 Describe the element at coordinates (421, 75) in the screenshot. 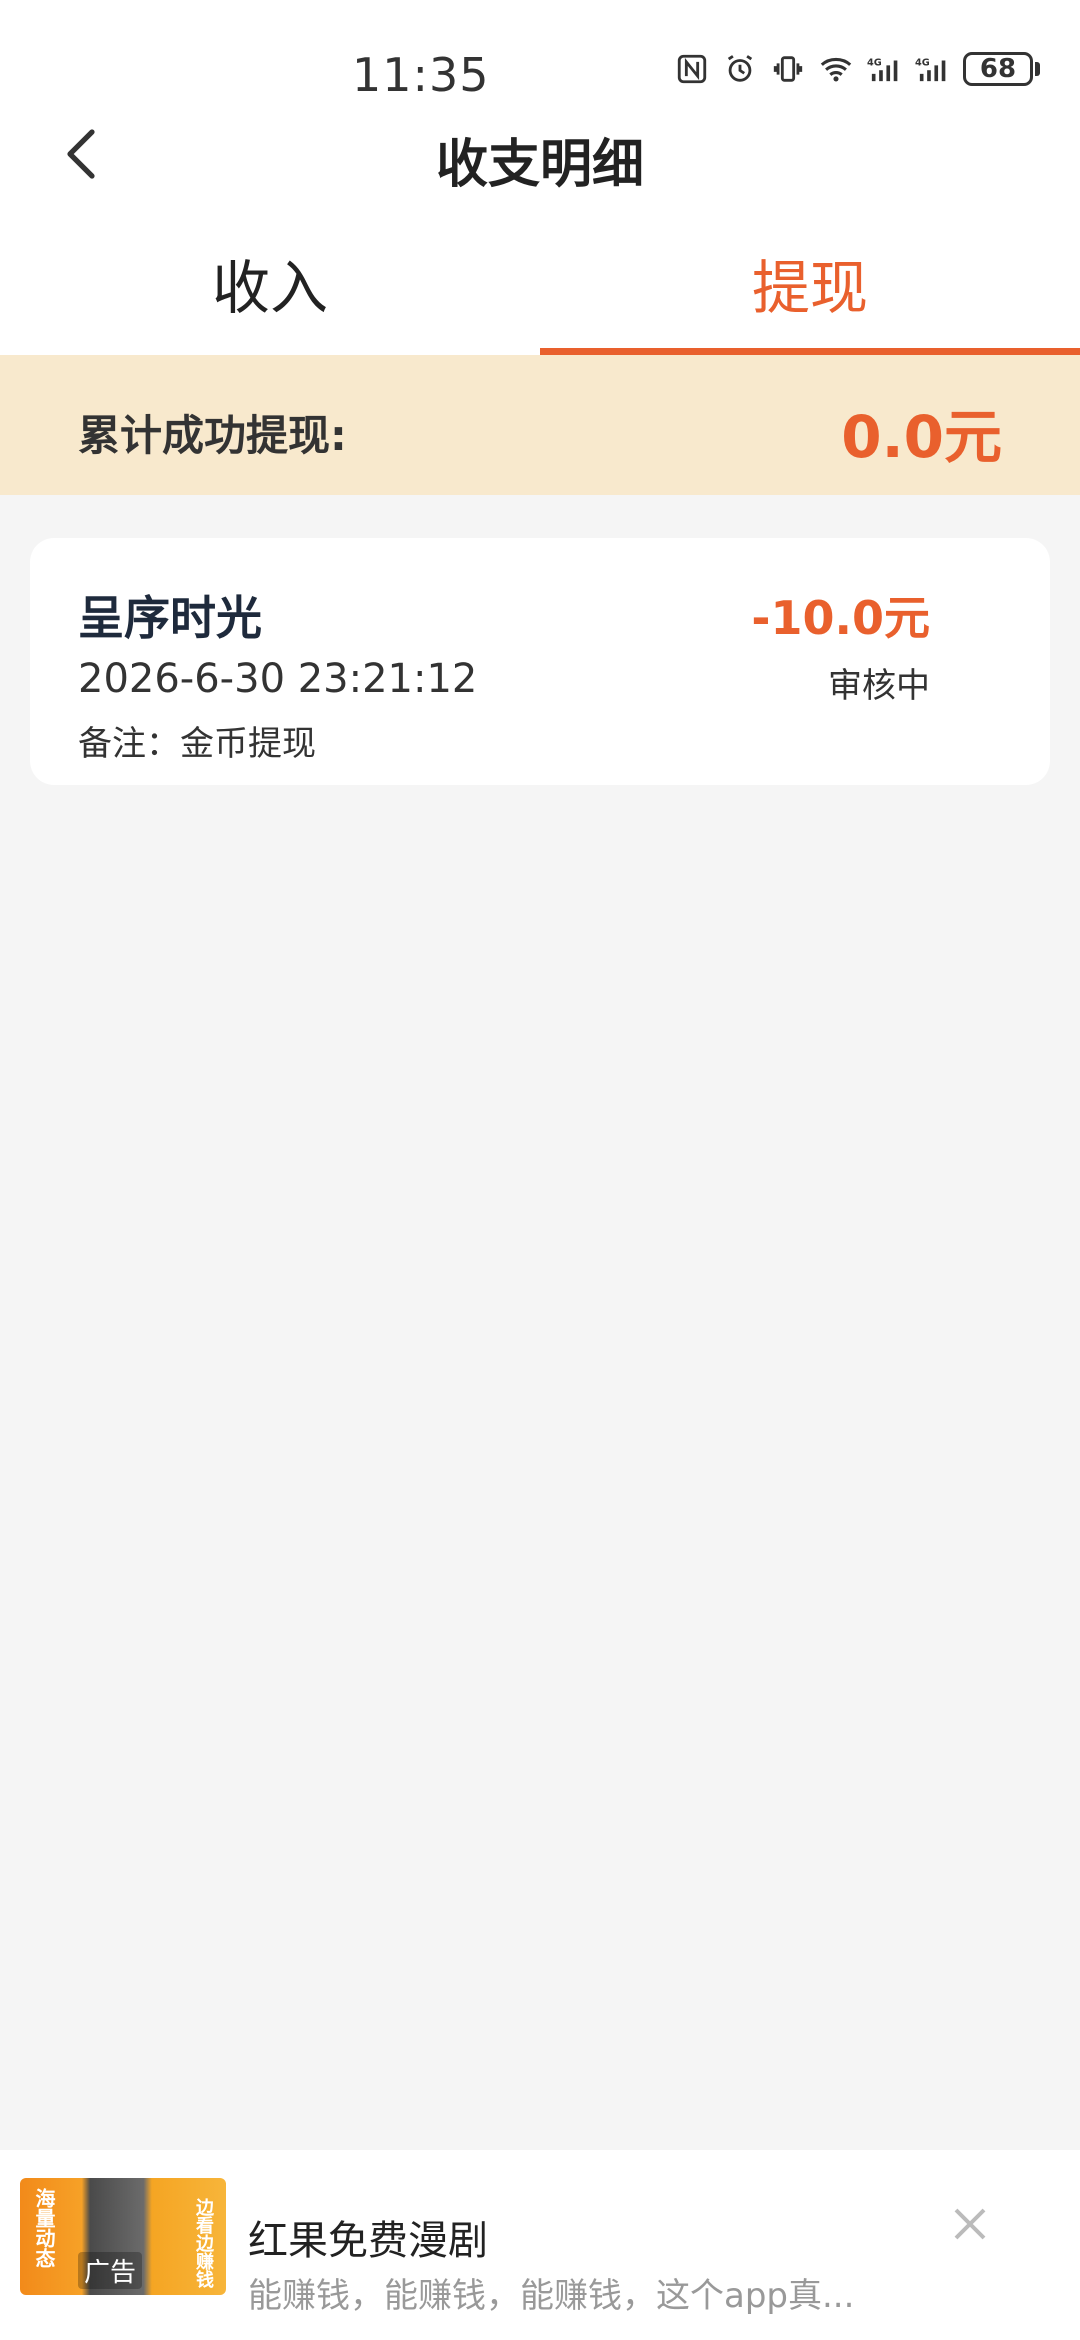

I see `status-time: 11:35` at that location.